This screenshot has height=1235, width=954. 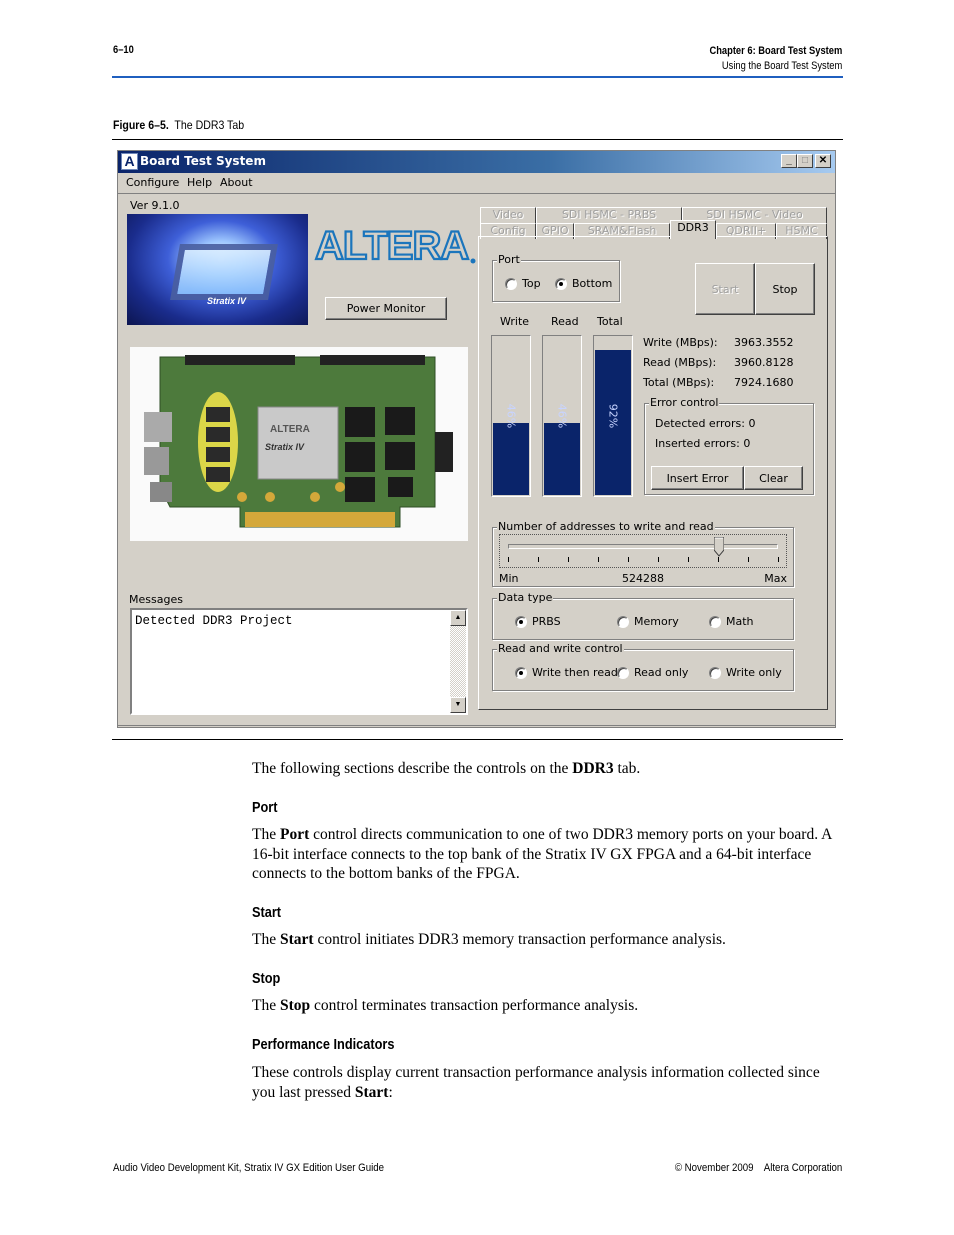 I want to click on port-top-radio: Top, so click(x=523, y=283).